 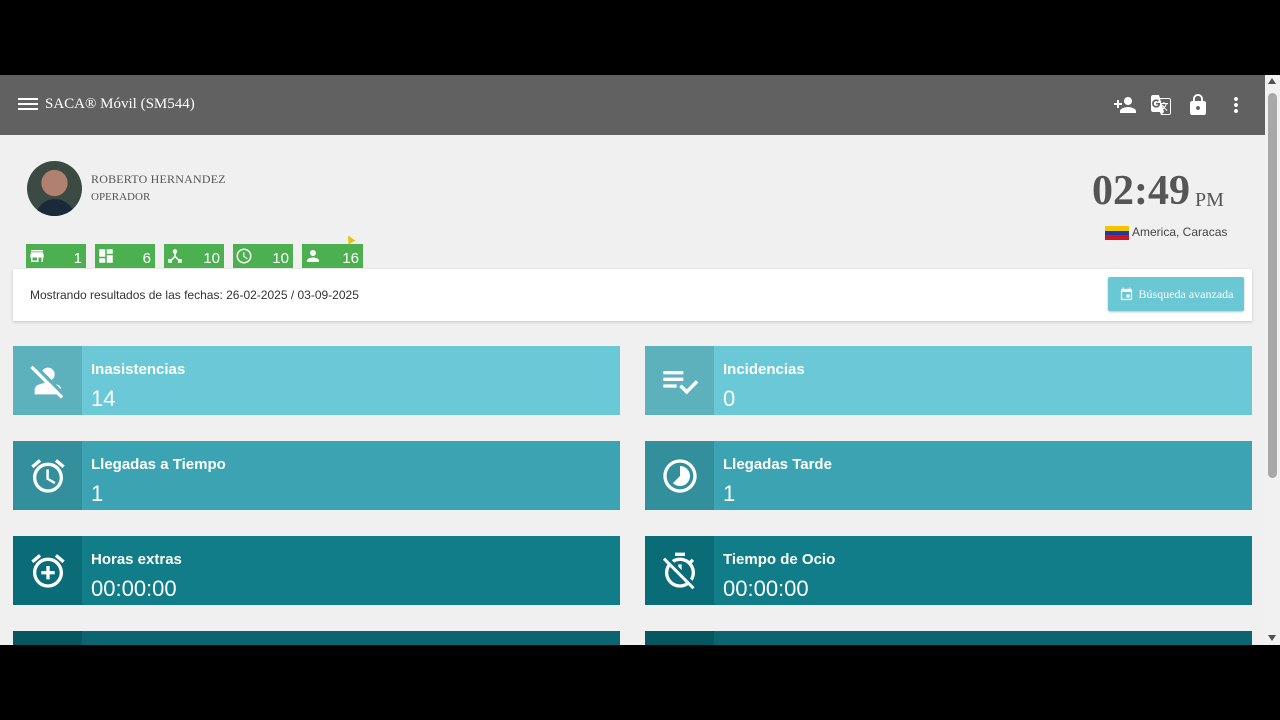 I want to click on card-label: Inasistencias, so click(x=138, y=369).